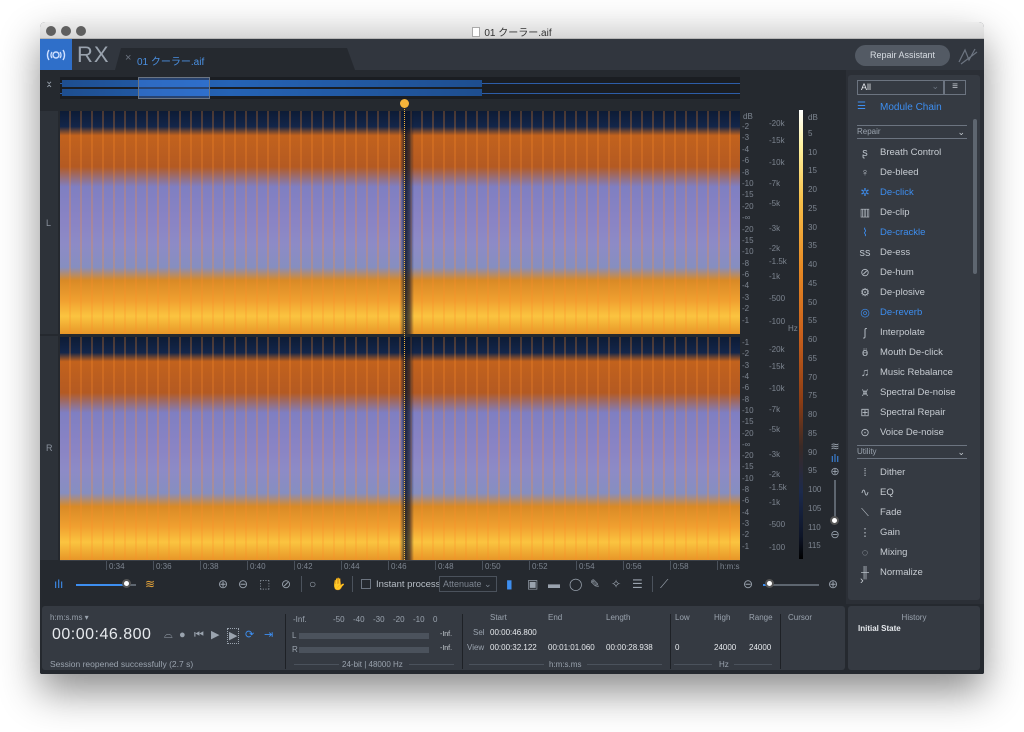  What do you see at coordinates (862, 581) in the screenshot?
I see `expand-modules-icon: ›` at bounding box center [862, 581].